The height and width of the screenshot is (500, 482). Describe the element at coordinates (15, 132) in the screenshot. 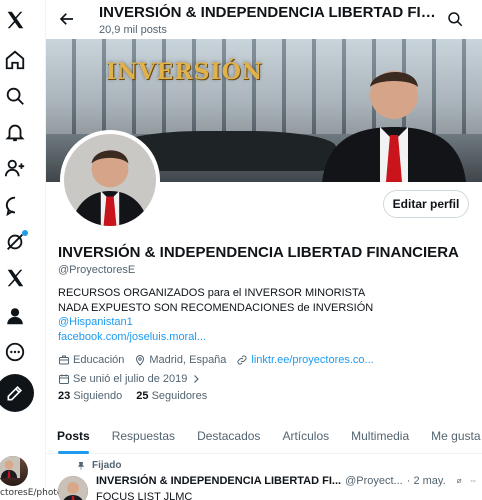

I see `bell-icon` at that location.